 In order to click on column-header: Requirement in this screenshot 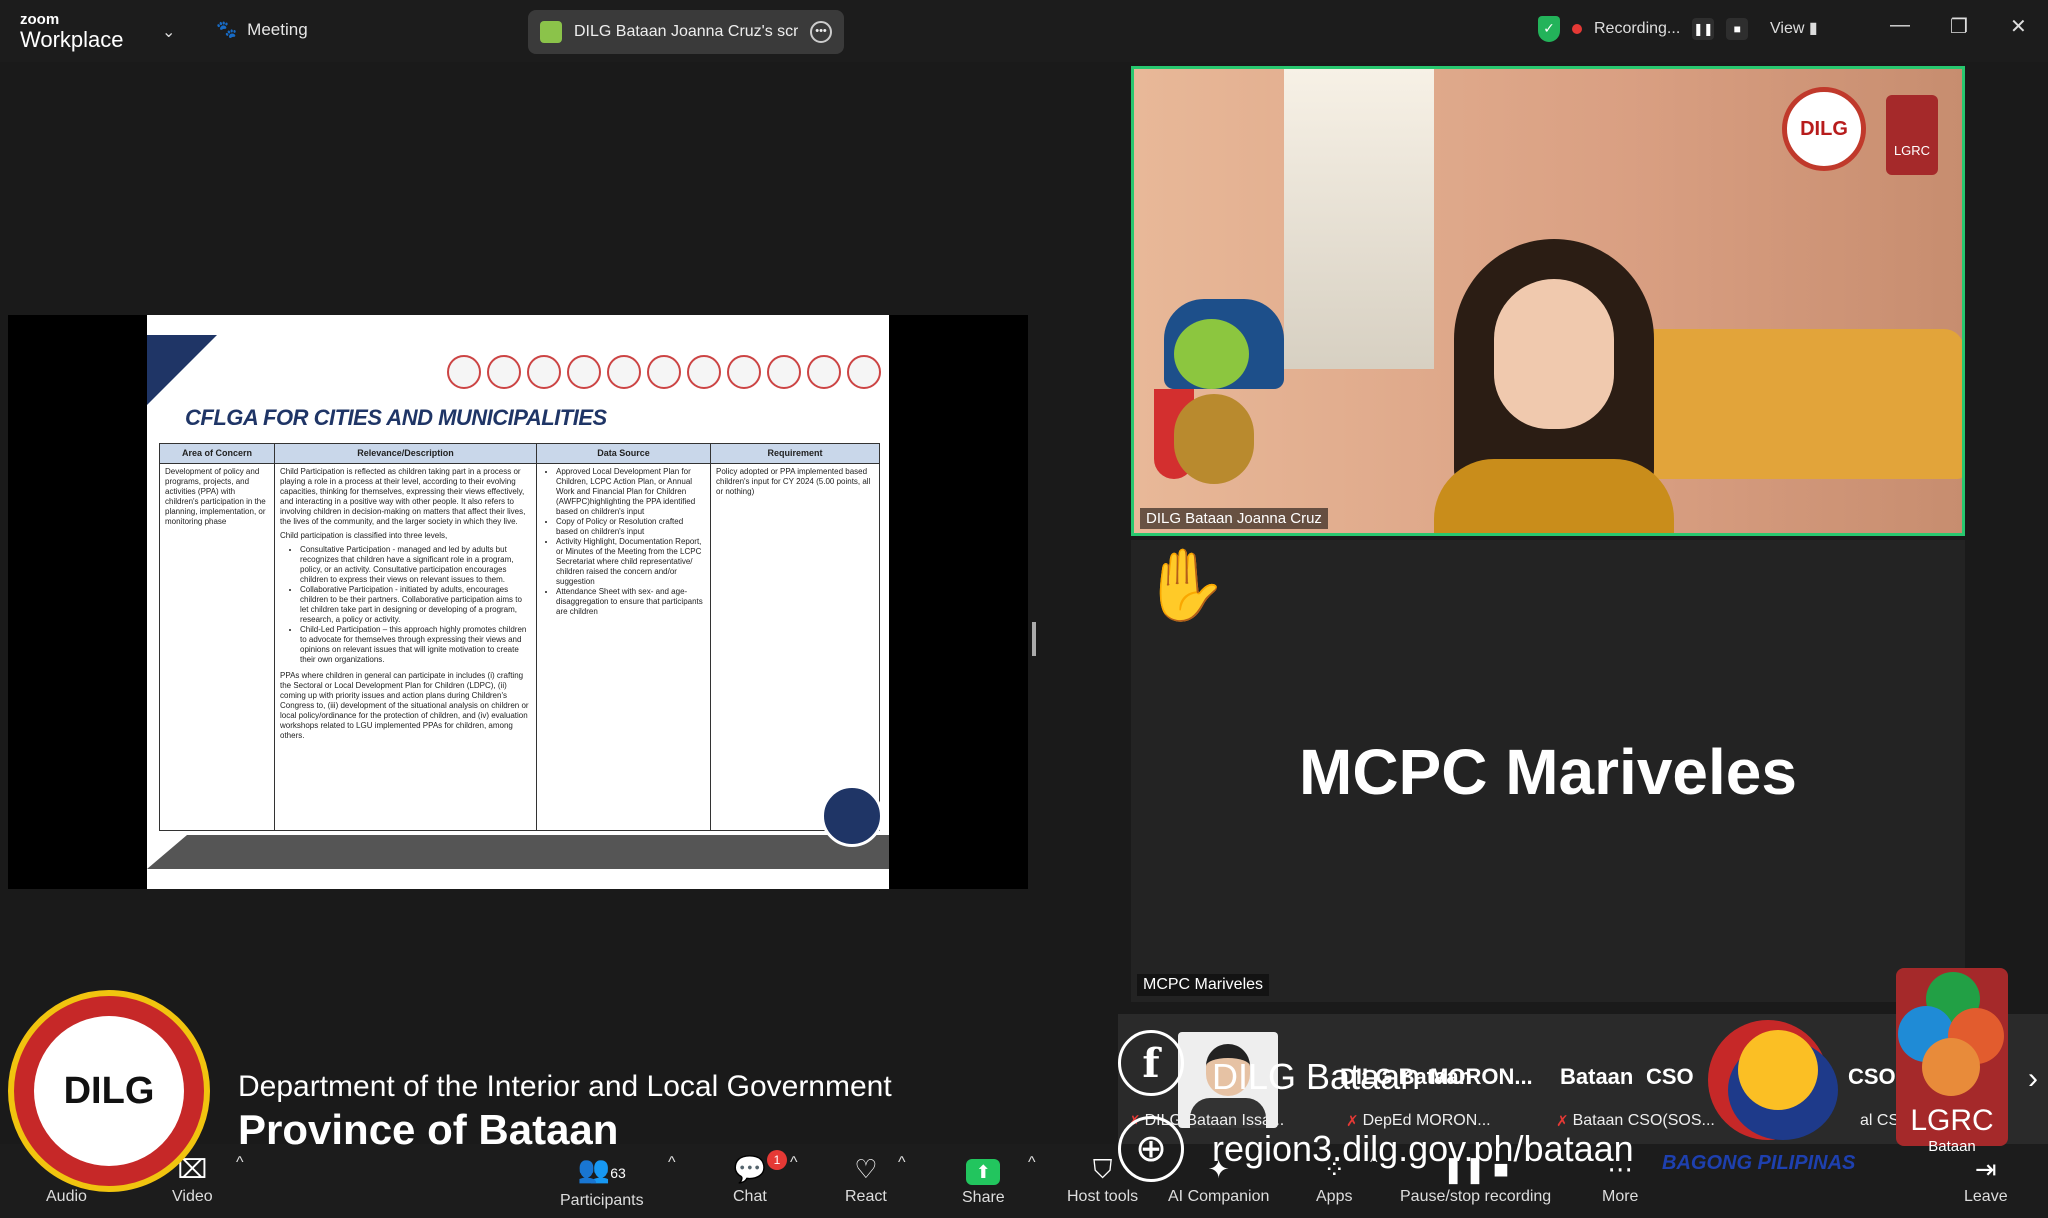, I will do `click(795, 453)`.